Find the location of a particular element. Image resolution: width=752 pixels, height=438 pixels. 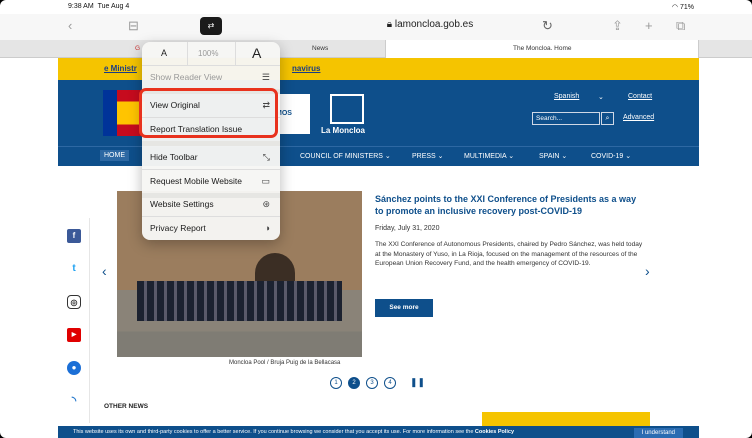

website-settings-item: Website Settings ⊛ is located at coordinates (211, 204).